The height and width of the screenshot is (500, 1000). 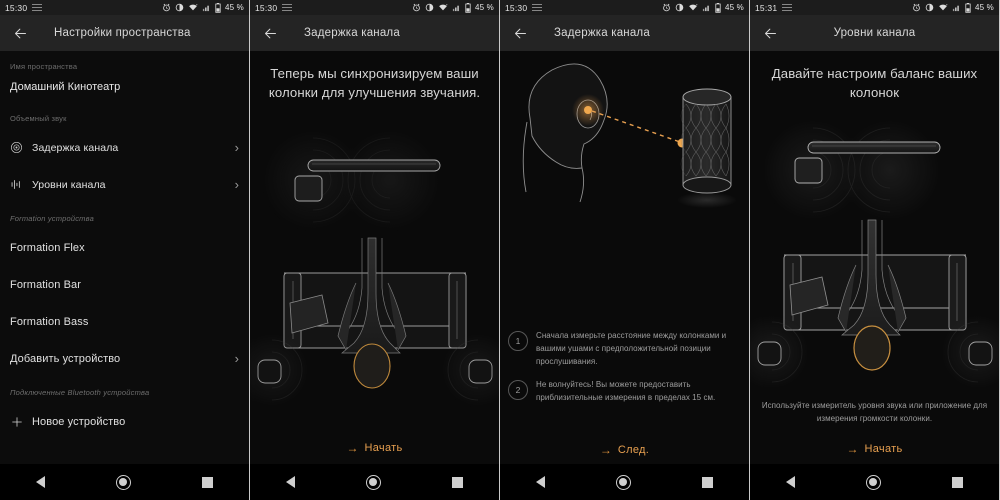 I want to click on section-label-bluetooth-devices: Подключенные Bluetooth устройства, so click(x=80, y=392).